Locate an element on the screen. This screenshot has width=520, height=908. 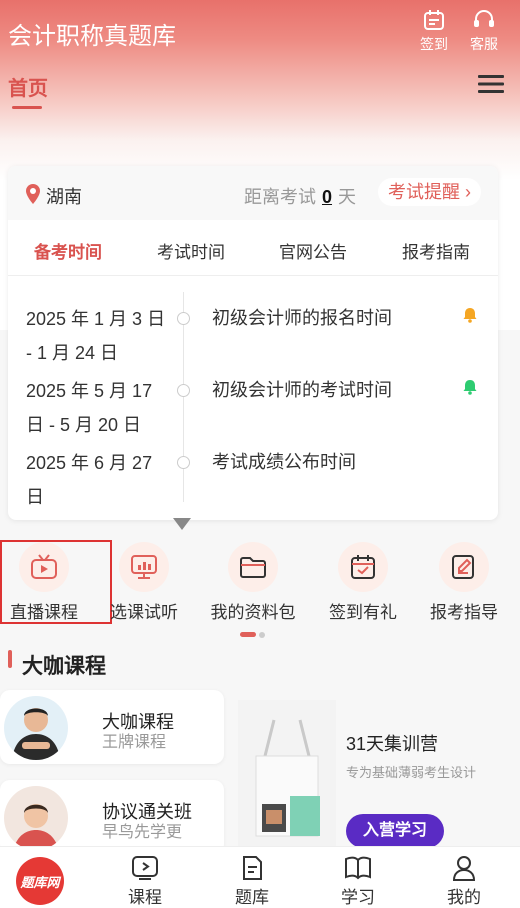
folder-icon is located at coordinates (253, 567).